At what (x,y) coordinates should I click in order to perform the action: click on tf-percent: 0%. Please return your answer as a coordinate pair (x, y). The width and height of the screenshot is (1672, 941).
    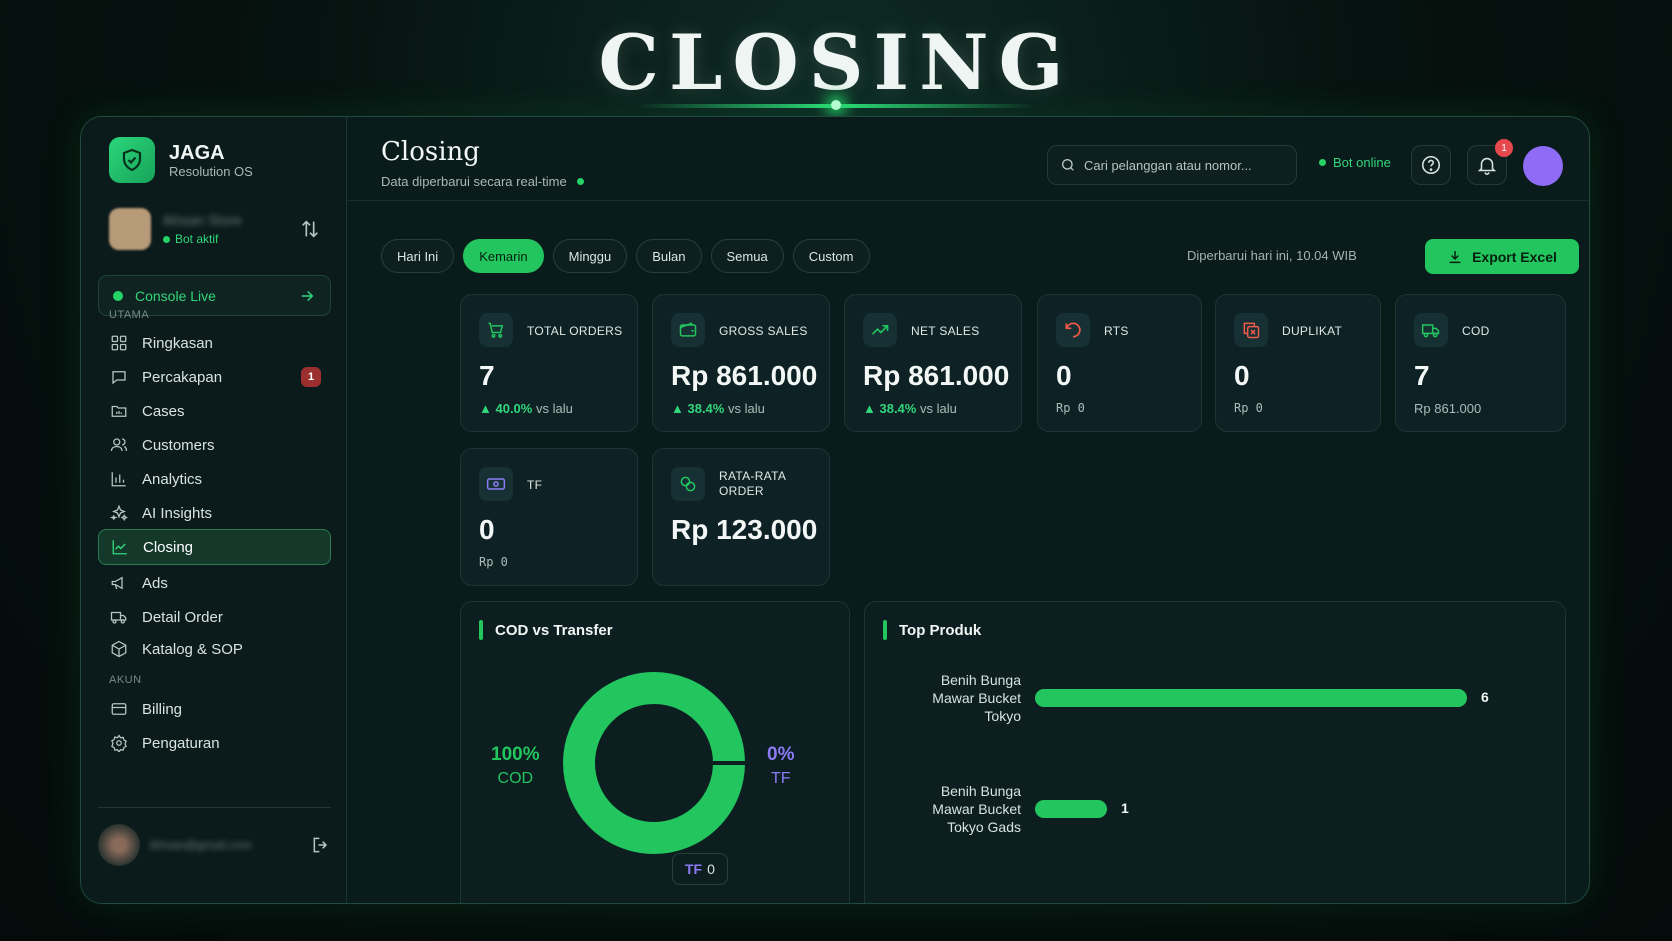
    Looking at the image, I should click on (781, 754).